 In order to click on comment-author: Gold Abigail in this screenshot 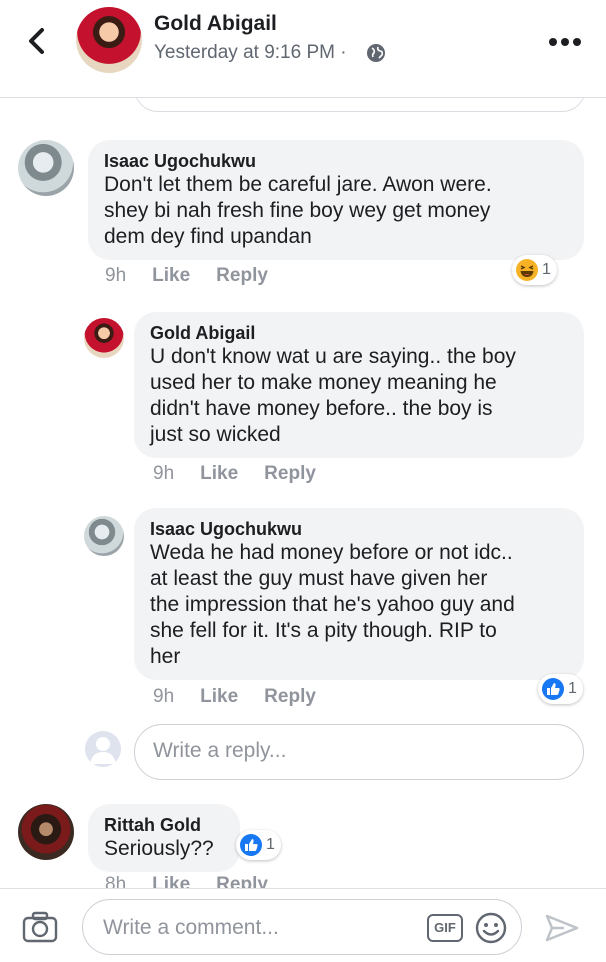, I will do `click(359, 333)`.